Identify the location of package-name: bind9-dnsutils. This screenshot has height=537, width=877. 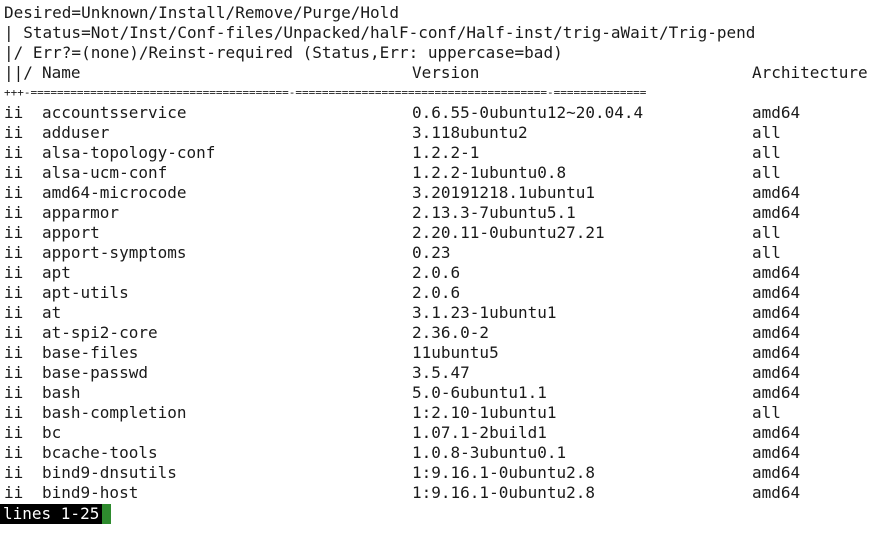
(109, 472).